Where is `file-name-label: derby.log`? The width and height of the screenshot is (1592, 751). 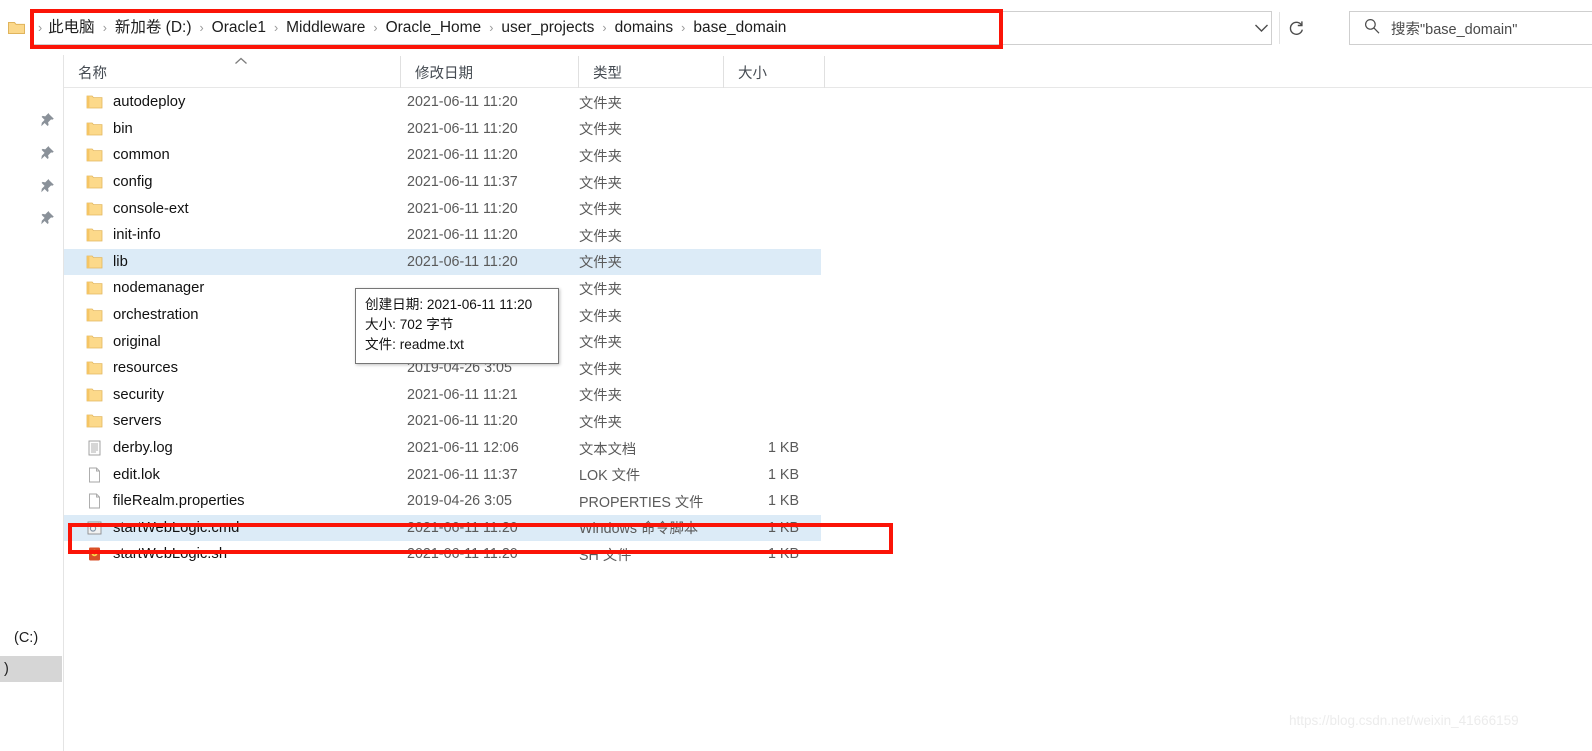
file-name-label: derby.log is located at coordinates (143, 448).